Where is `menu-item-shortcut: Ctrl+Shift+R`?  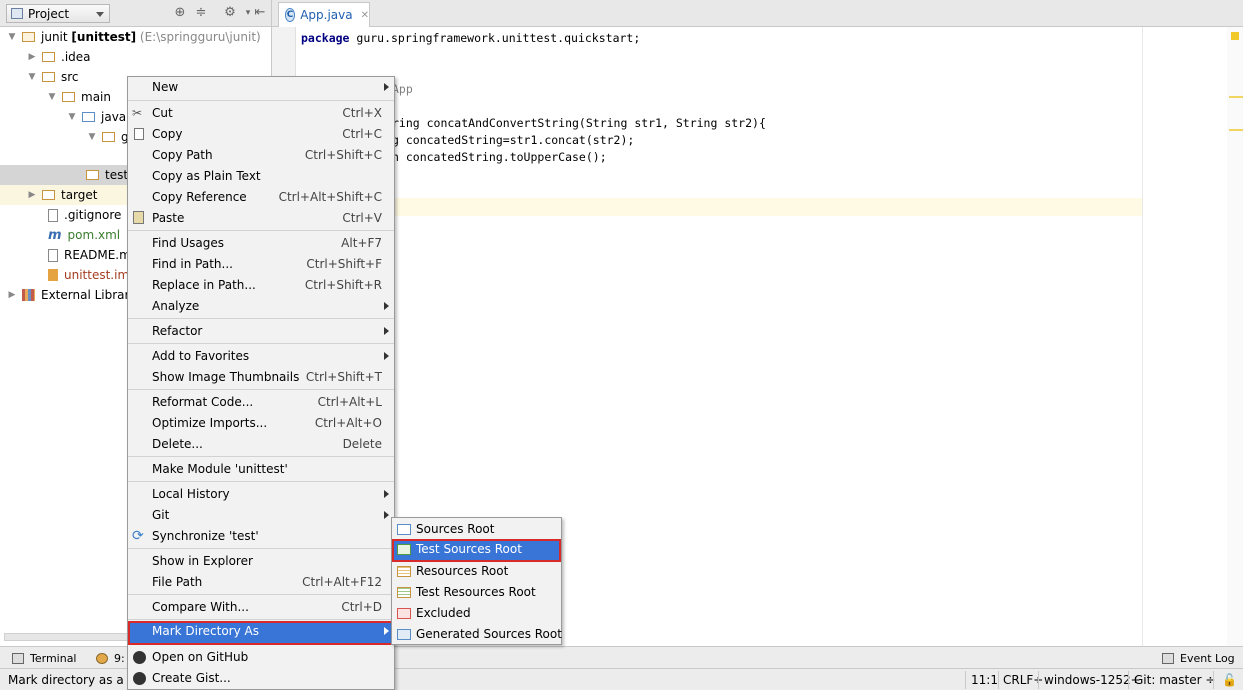
menu-item-shortcut: Ctrl+Shift+R is located at coordinates (343, 285).